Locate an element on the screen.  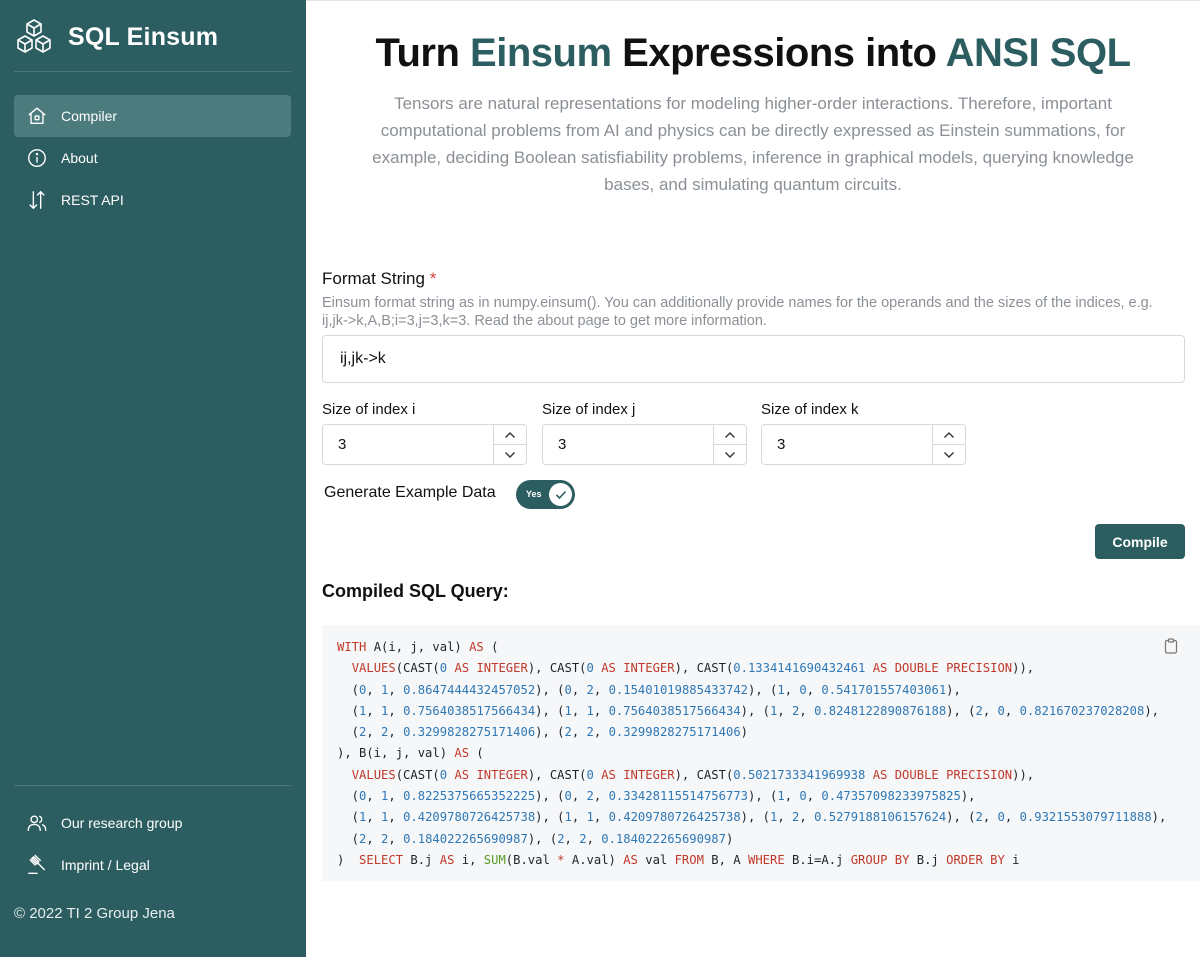
info-icon is located at coordinates (37, 158).